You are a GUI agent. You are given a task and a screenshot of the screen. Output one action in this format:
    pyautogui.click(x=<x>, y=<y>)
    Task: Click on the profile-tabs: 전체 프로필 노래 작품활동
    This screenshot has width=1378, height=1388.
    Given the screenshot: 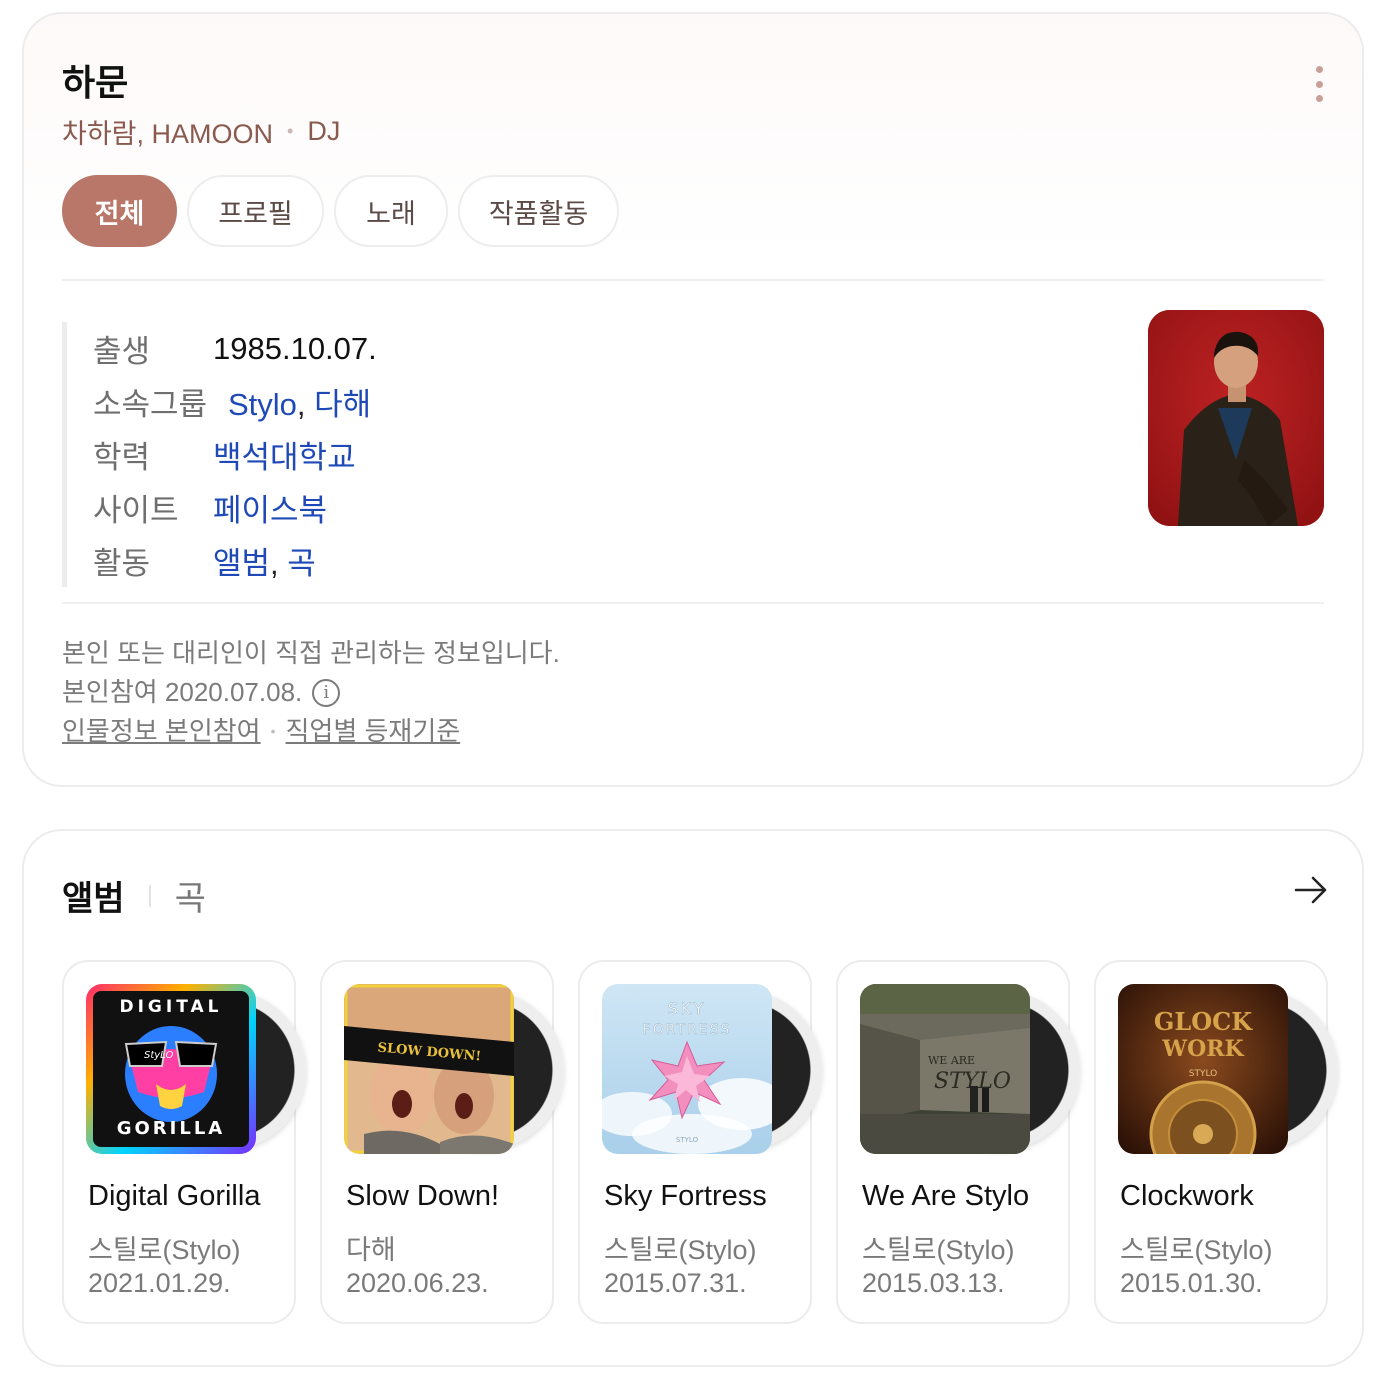 What is the action you would take?
    pyautogui.click(x=340, y=211)
    